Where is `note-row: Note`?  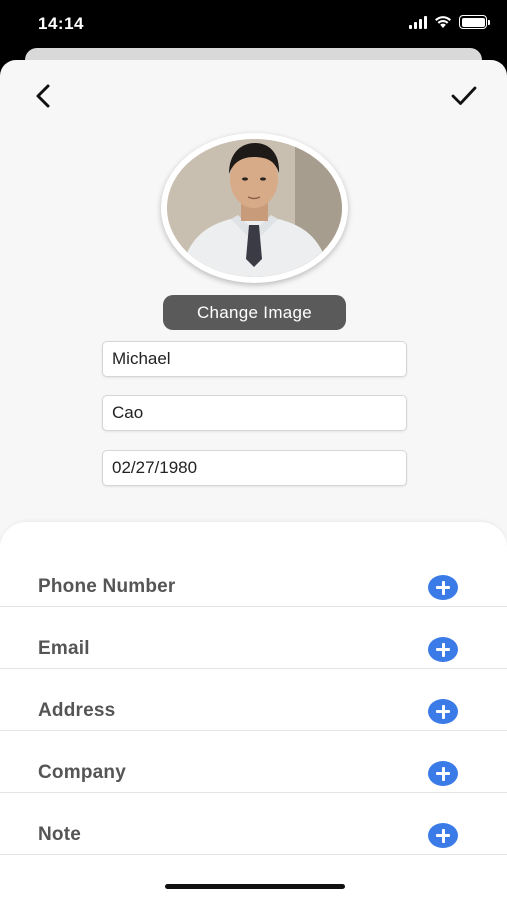 note-row: Note is located at coordinates (253, 824).